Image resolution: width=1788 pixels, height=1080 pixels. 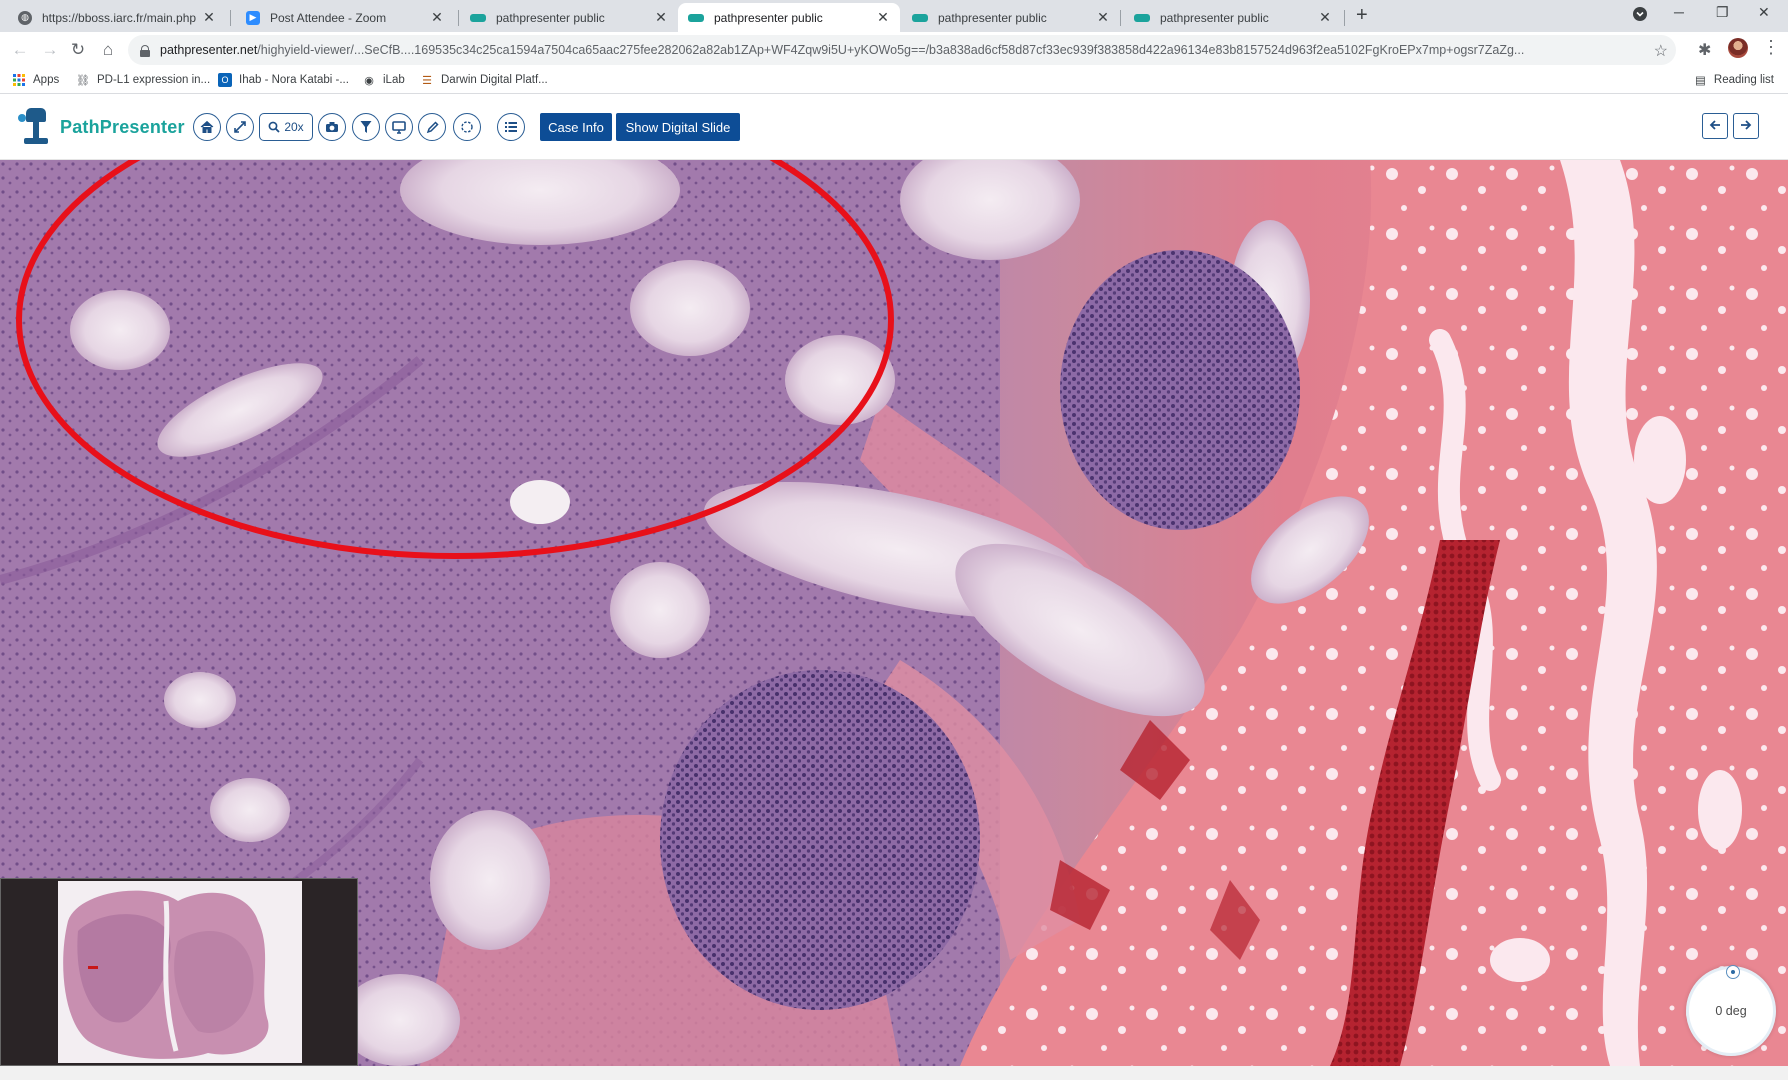 What do you see at coordinates (678, 127) in the screenshot?
I see `show-digital-slide-button: Show Digital Slide` at bounding box center [678, 127].